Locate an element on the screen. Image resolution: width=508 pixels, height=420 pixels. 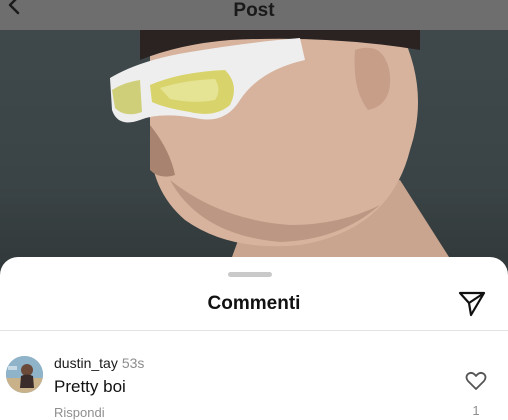
page-title: Post is located at coordinates (254, 10).